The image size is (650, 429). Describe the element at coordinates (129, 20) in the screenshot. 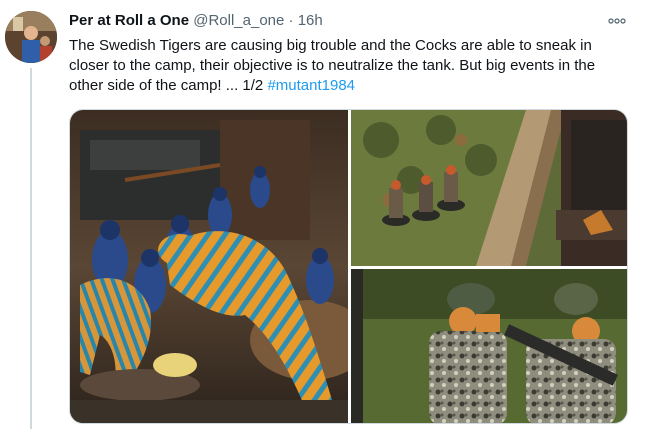

I see `author-name: Per at Roll a One` at that location.